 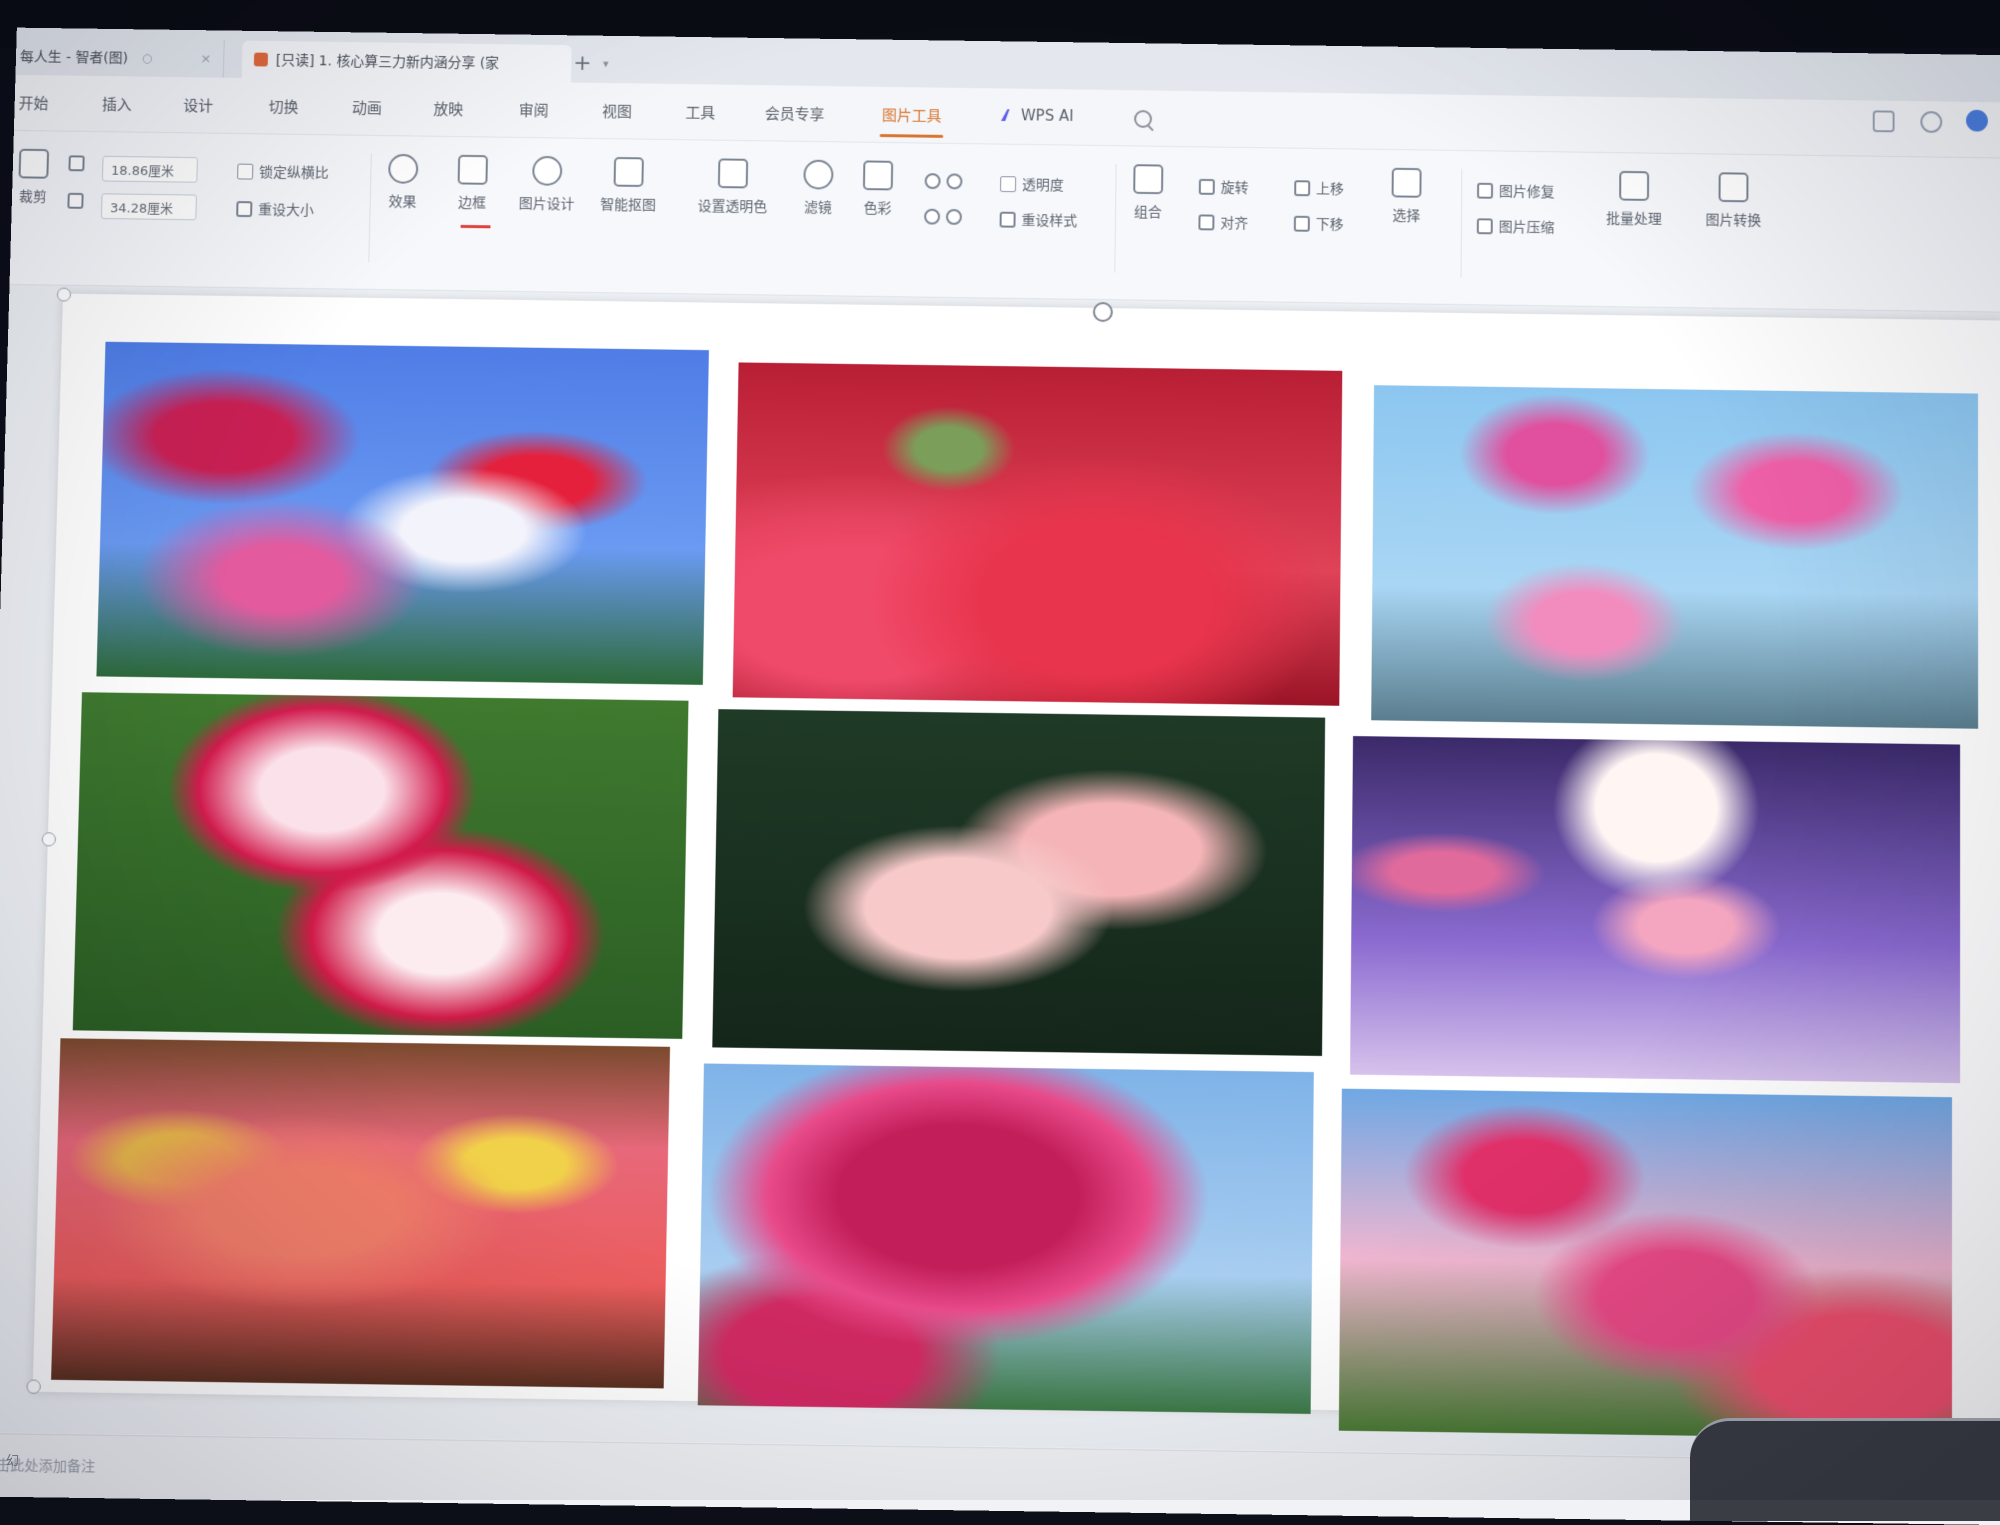 What do you see at coordinates (1734, 201) in the screenshot?
I see `picture-convert-button: 图片转换` at bounding box center [1734, 201].